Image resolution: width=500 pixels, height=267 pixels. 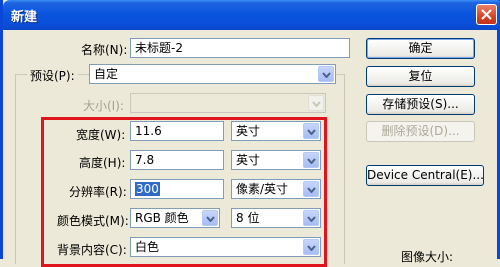 What do you see at coordinates (93, 221) in the screenshot?
I see `color-mode-label: 颜色模式(M):` at bounding box center [93, 221].